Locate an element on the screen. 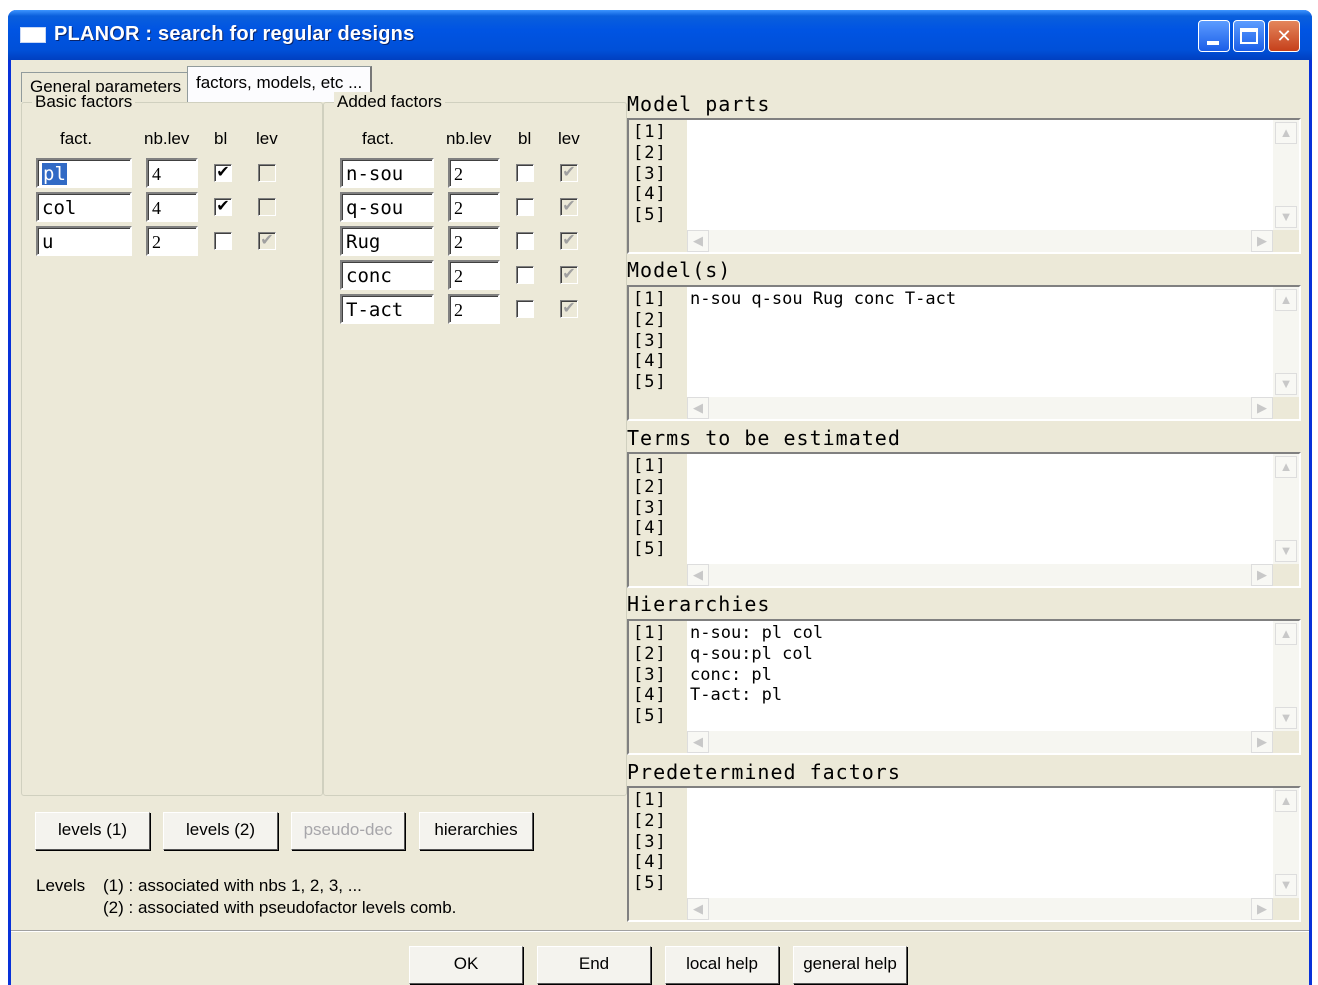 The image size is (1318, 985). close-button: ✕ is located at coordinates (1284, 36).